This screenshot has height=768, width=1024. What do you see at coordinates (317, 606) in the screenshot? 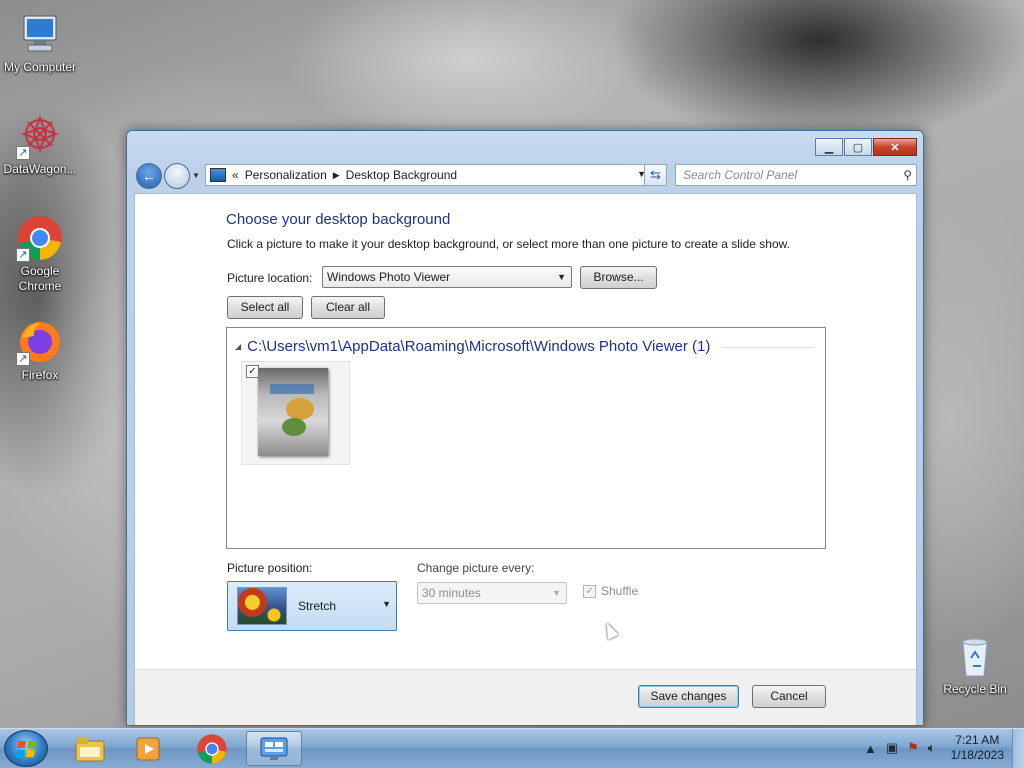
I see `picture-position-value: Stretch` at bounding box center [317, 606].